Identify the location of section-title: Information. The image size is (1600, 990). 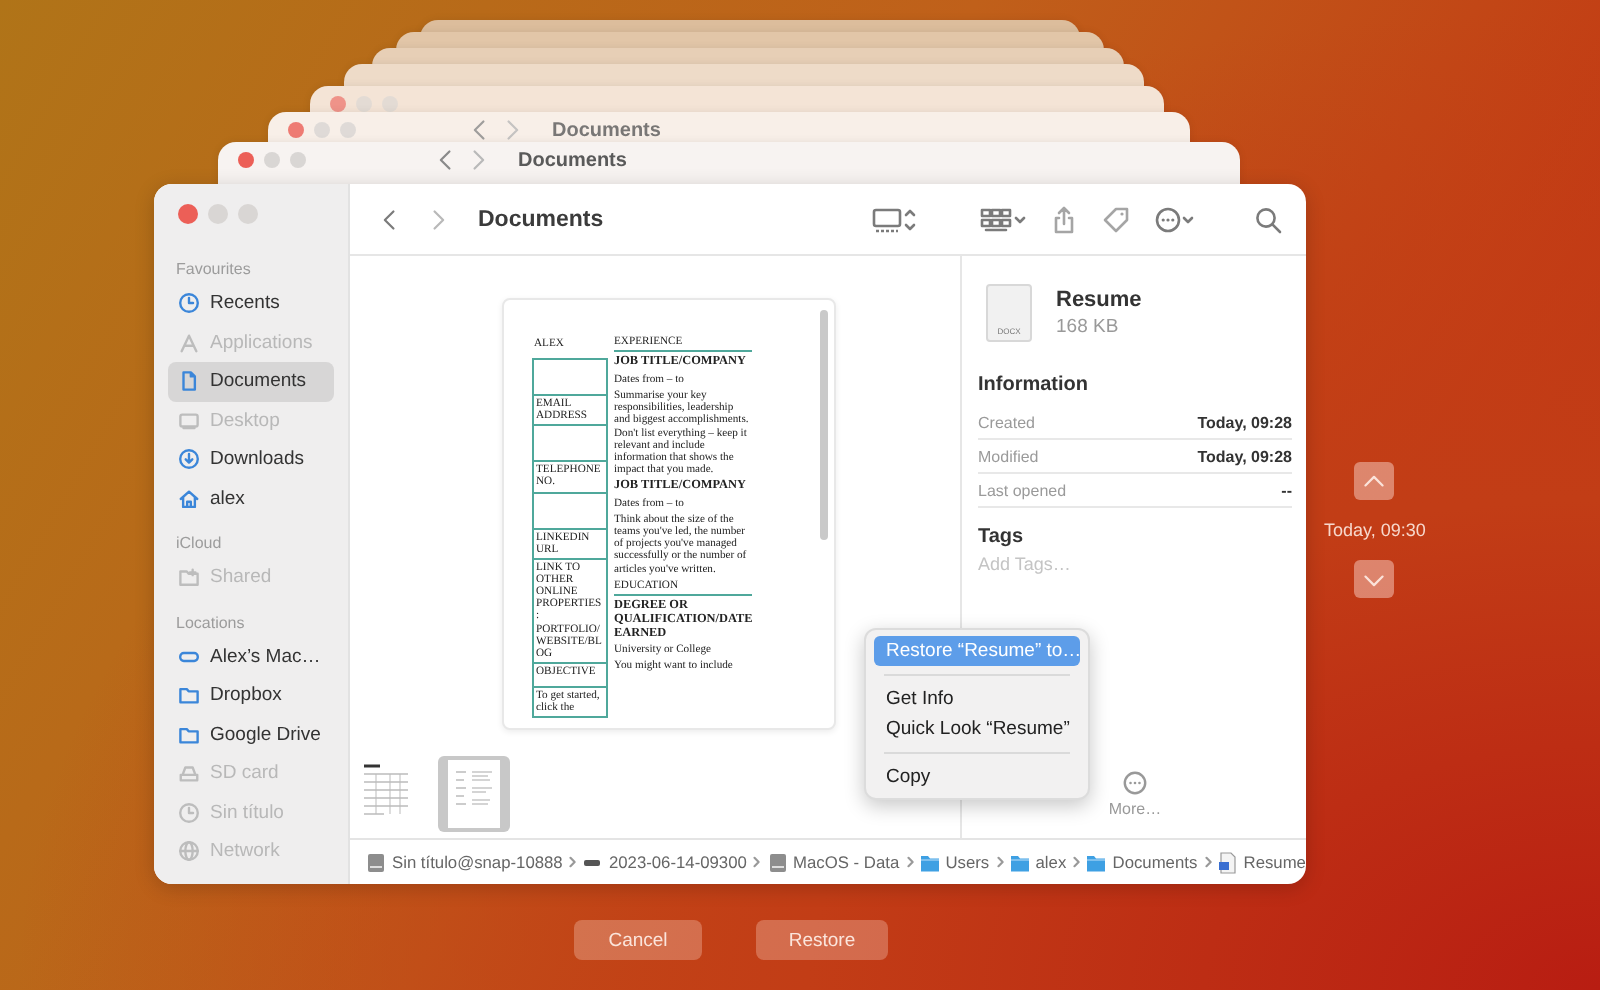
(1034, 385).